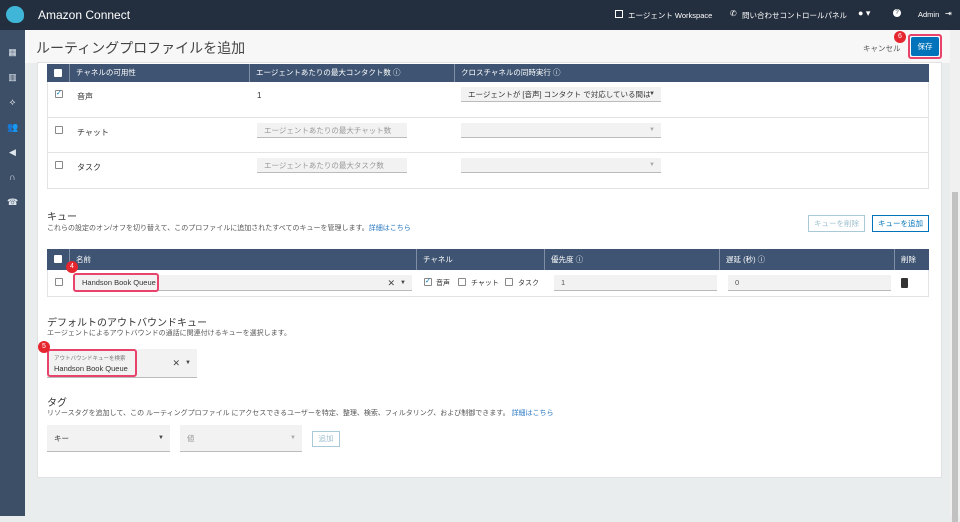 Image resolution: width=960 pixels, height=522 pixels. I want to click on phone-icon: ✆, so click(733, 13).